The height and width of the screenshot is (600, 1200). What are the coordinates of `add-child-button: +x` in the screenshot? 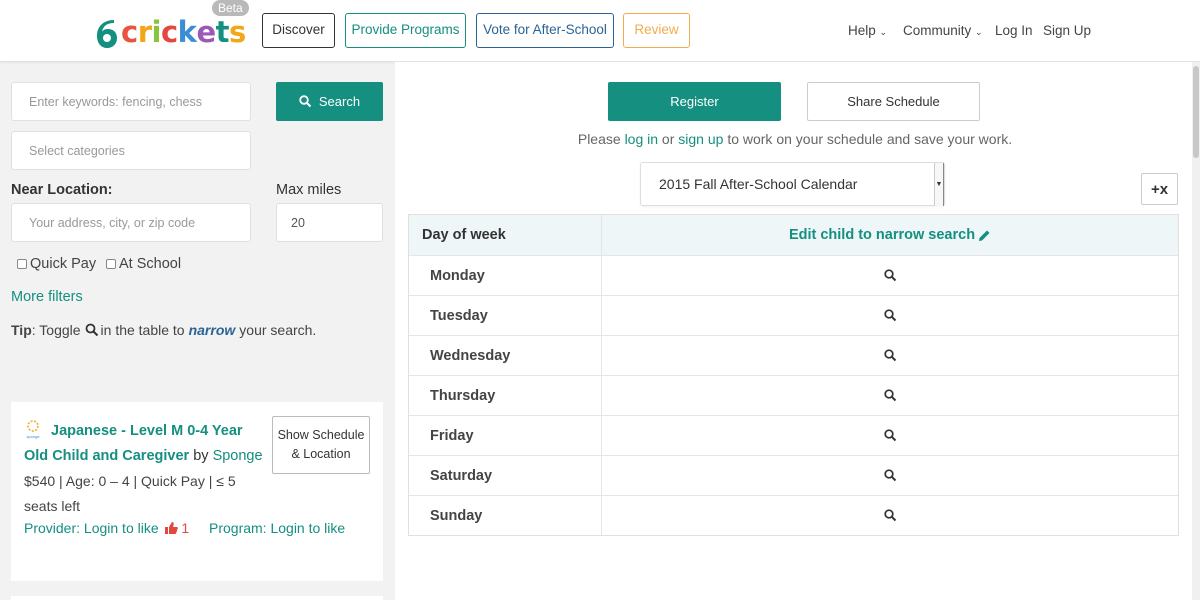 It's located at (1159, 189).